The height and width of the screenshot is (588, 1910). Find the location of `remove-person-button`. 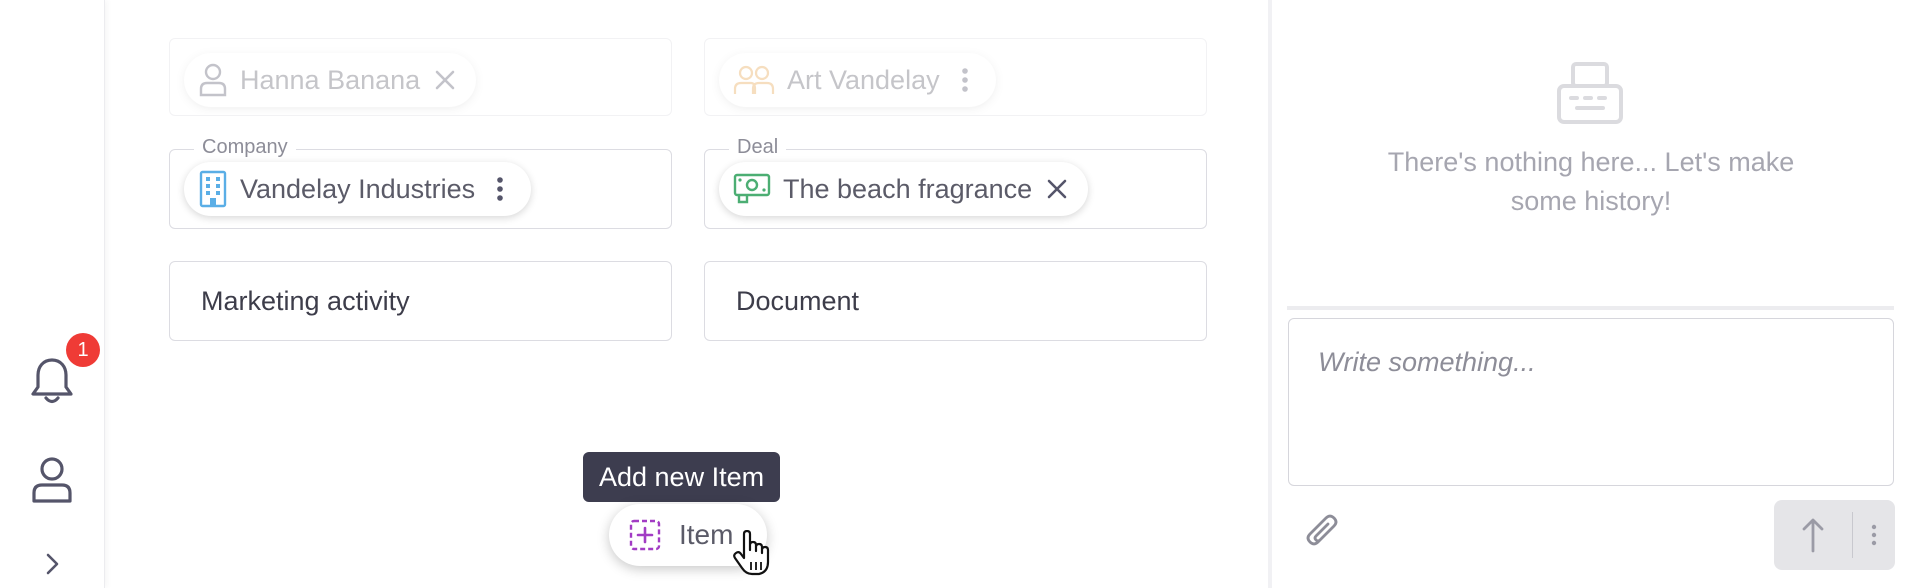

remove-person-button is located at coordinates (445, 80).